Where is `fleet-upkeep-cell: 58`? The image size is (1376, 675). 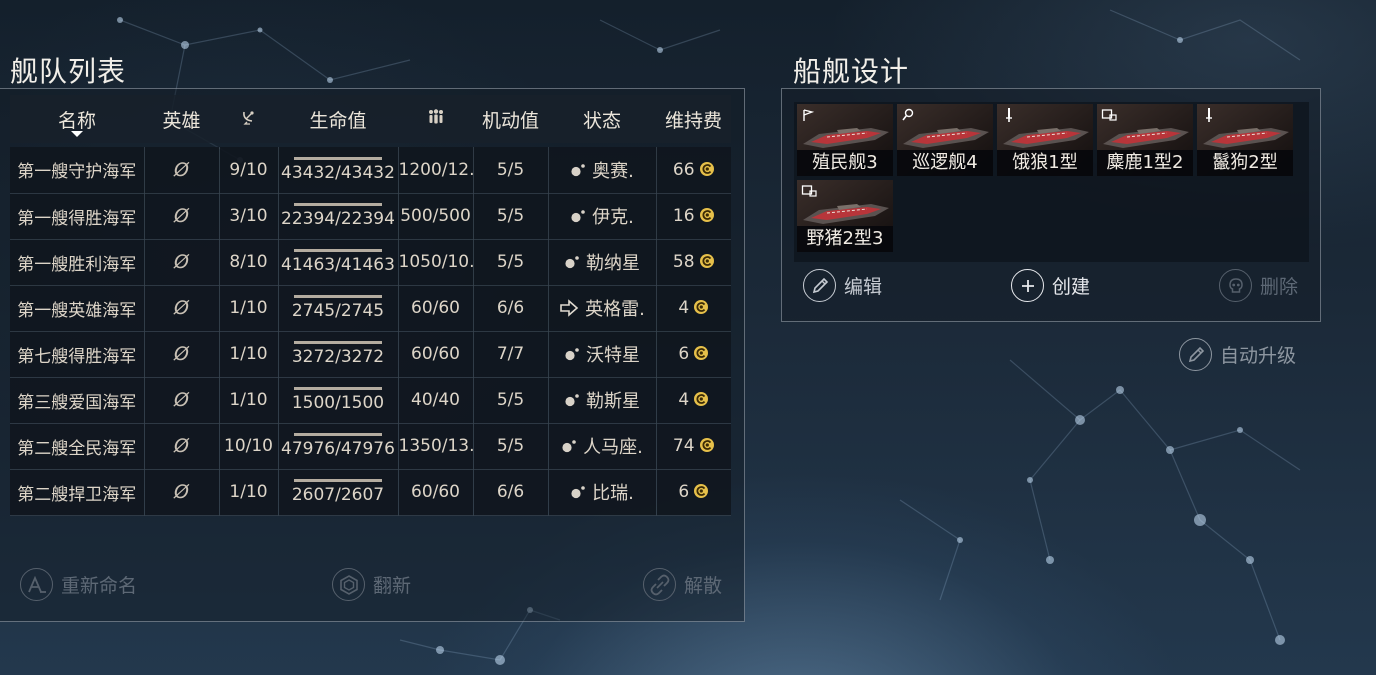
fleet-upkeep-cell: 58 is located at coordinates (693, 262).